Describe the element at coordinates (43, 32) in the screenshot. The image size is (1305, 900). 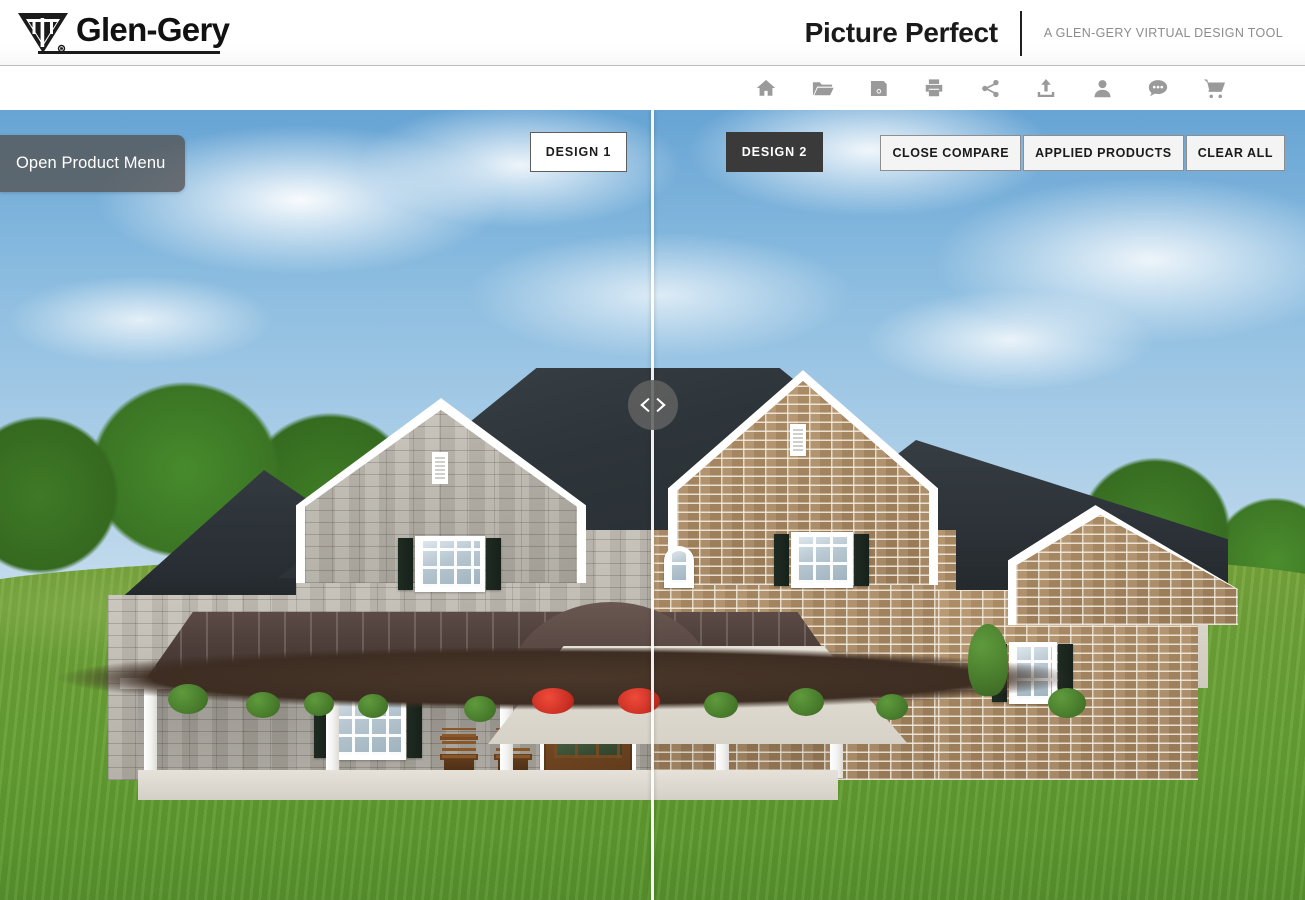
I see `glen-gery-triangle-logo-icon` at that location.